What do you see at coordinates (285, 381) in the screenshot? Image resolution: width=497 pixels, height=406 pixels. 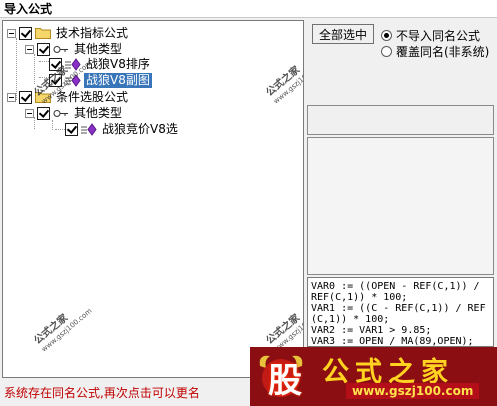 I see `logo-character: 股` at bounding box center [285, 381].